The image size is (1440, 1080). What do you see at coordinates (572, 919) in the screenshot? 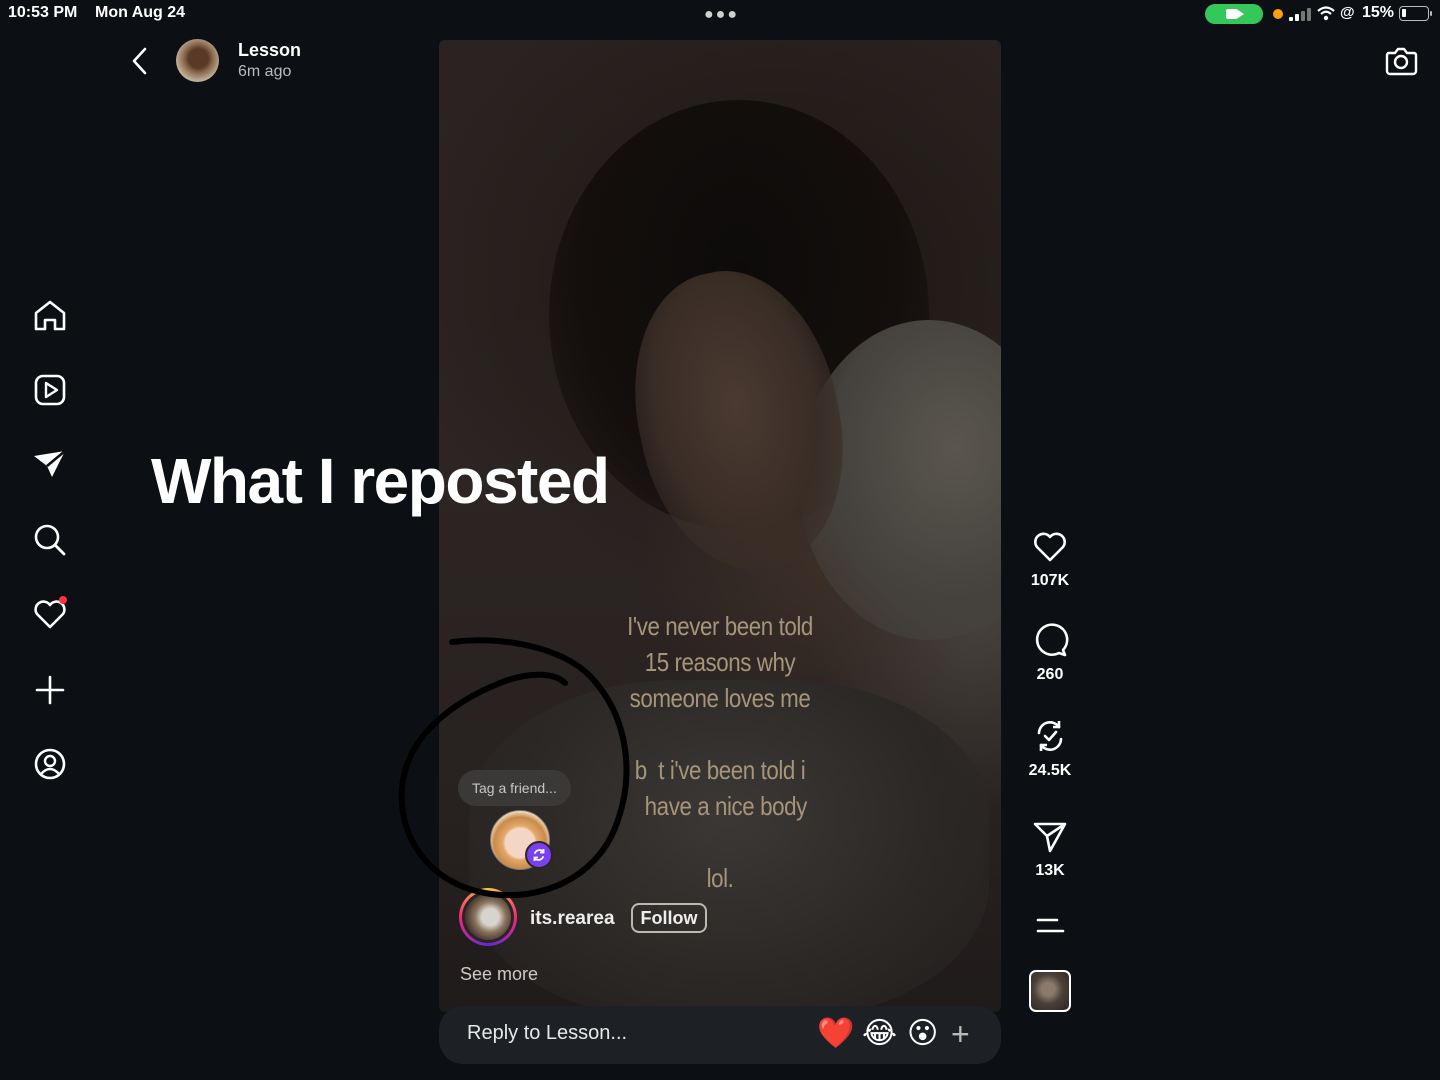
I see `post-author-name: its.rearea` at bounding box center [572, 919].